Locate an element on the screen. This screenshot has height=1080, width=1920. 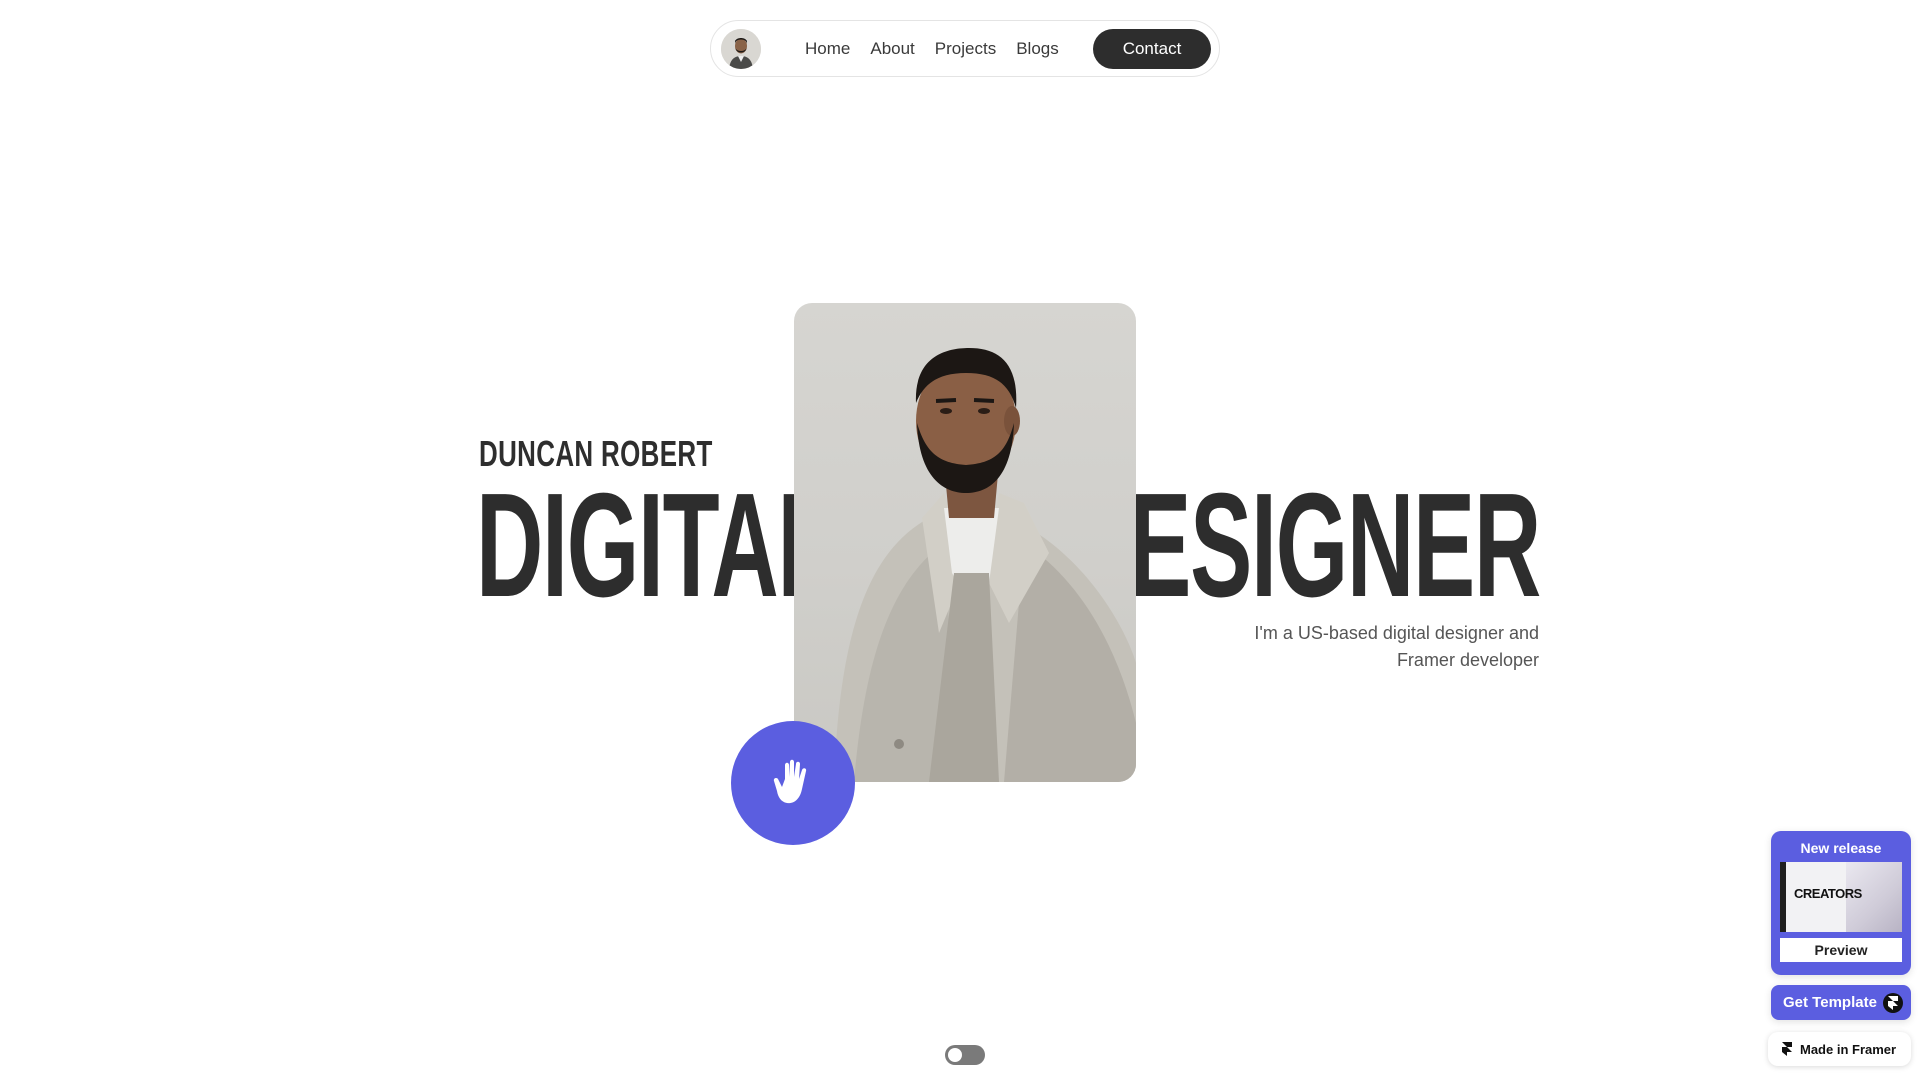
made-in-framer-badge: Made in Framer is located at coordinates (1839, 1049).